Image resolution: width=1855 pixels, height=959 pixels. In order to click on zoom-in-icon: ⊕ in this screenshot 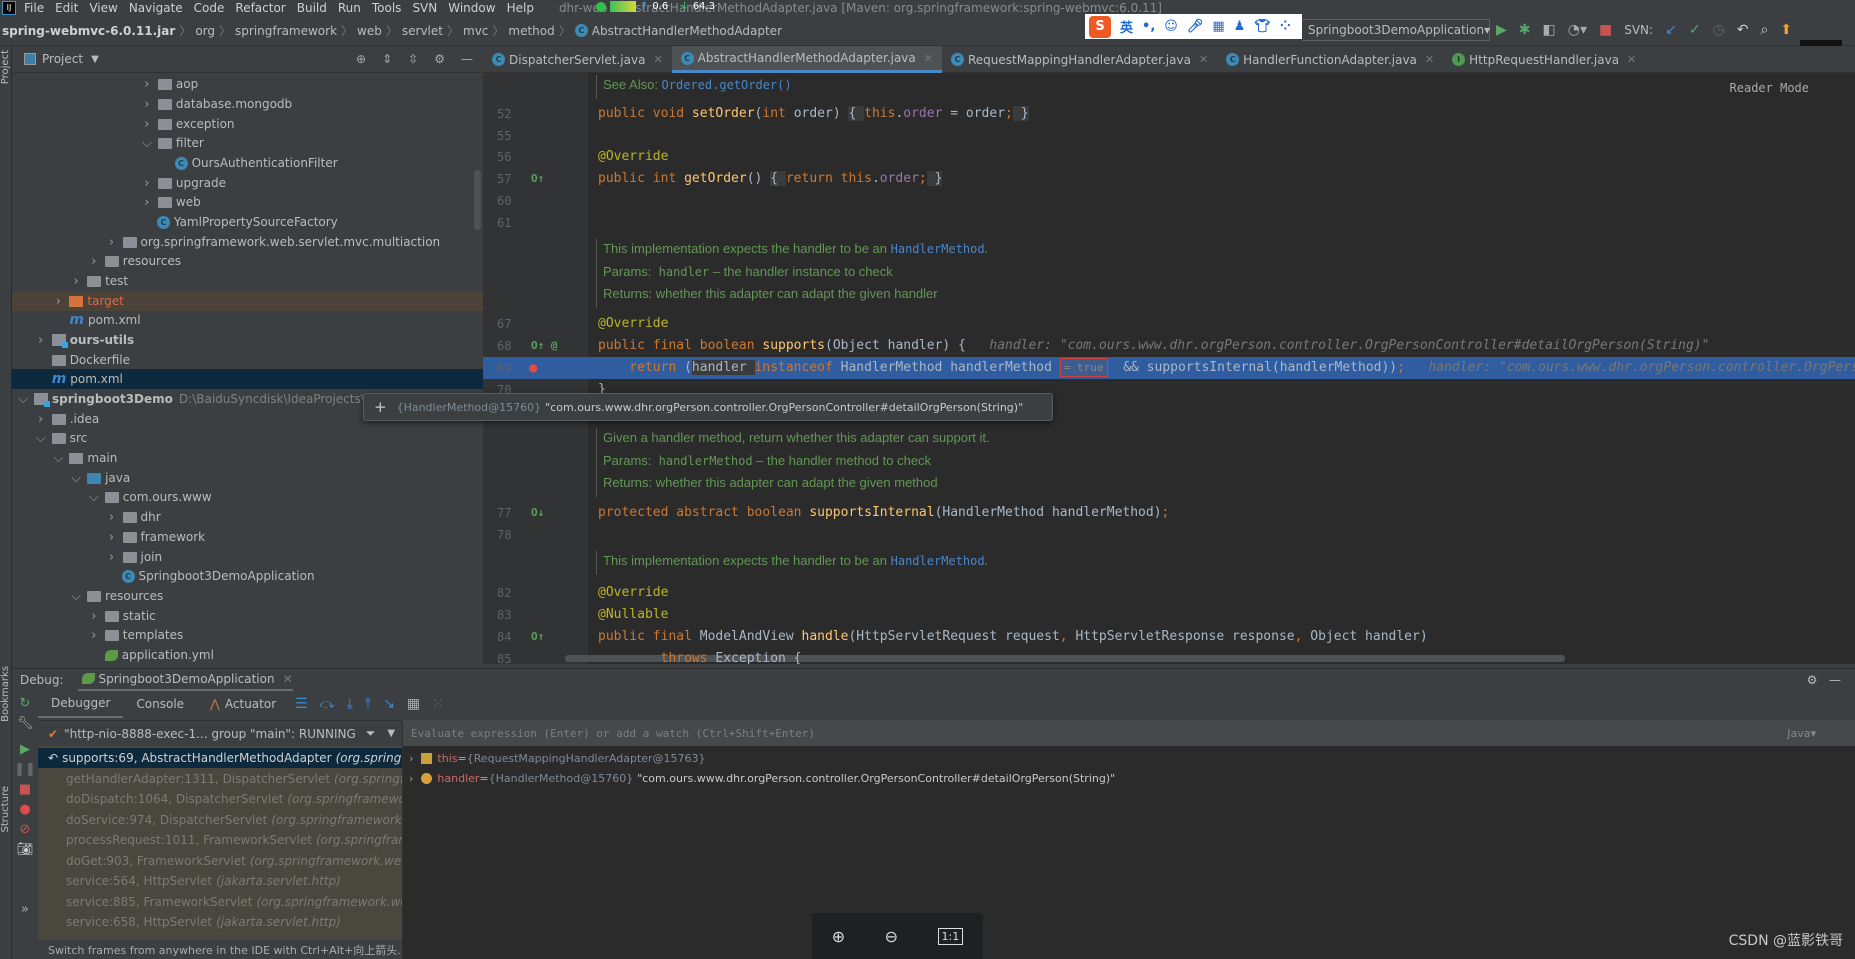, I will do `click(838, 936)`.